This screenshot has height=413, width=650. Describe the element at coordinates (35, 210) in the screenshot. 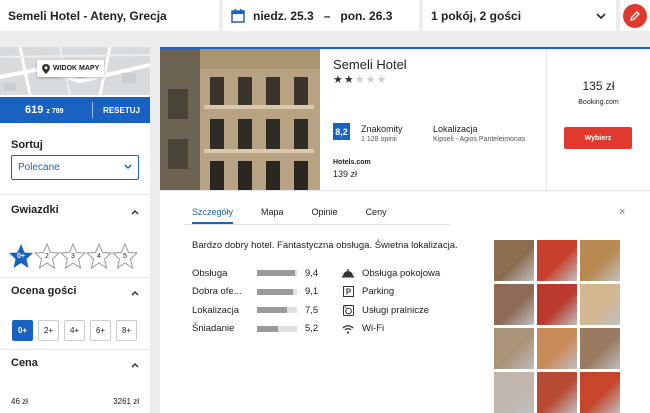

I see `stars-title: Gwiazdki` at that location.